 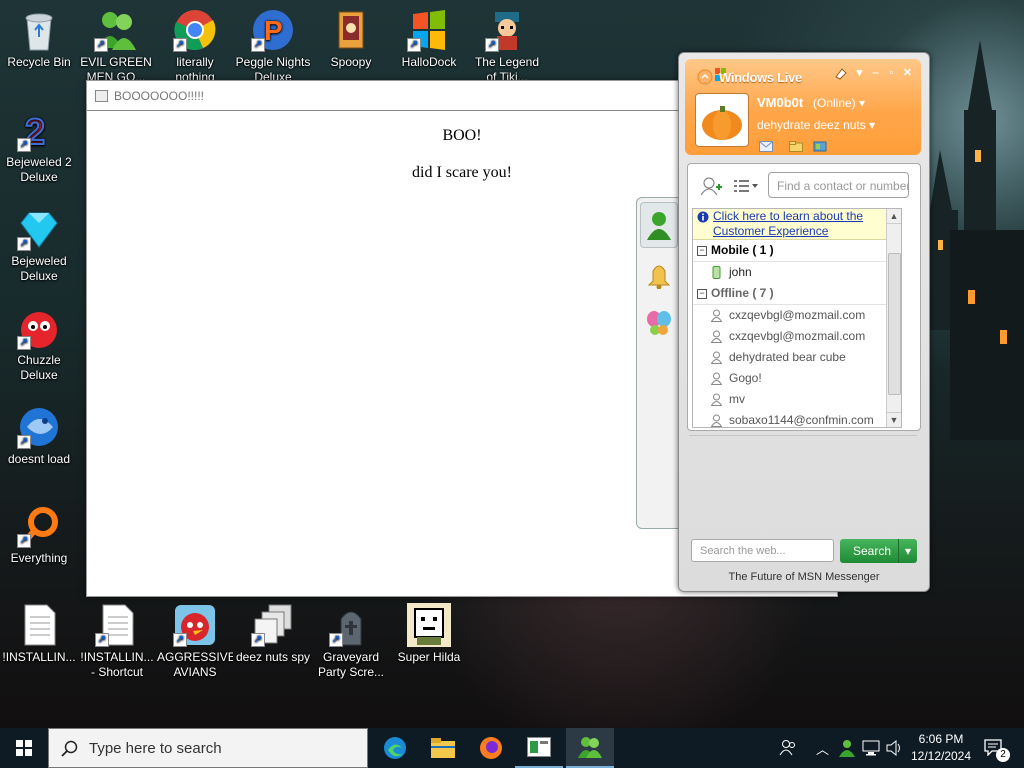 I want to click on desktop-icon-hallodock: ↗ HalloDock, so click(x=429, y=39).